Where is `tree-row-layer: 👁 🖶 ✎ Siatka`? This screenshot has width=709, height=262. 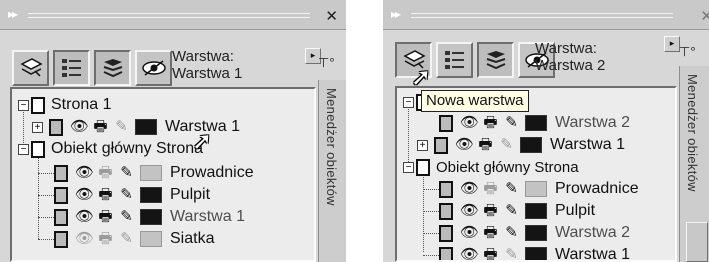 tree-row-layer: 👁 🖶 ✎ Siatka is located at coordinates (134, 239).